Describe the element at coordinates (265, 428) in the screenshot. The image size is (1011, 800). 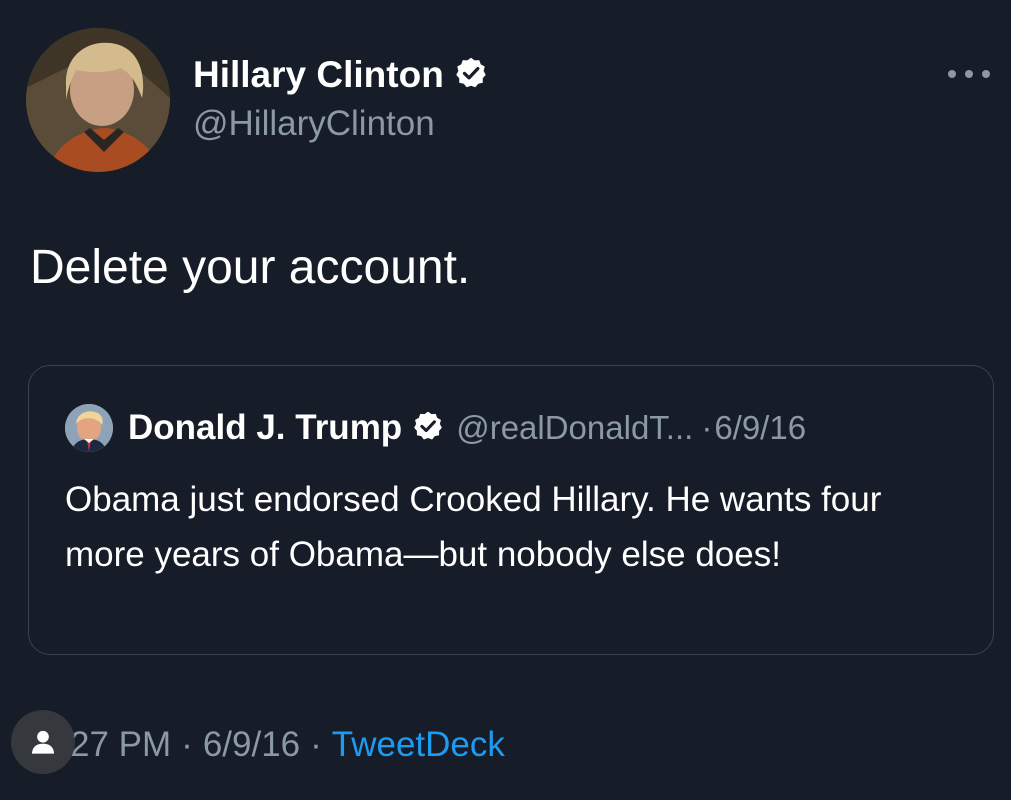
I see `quoted-author-name: Donald J. Trump` at that location.